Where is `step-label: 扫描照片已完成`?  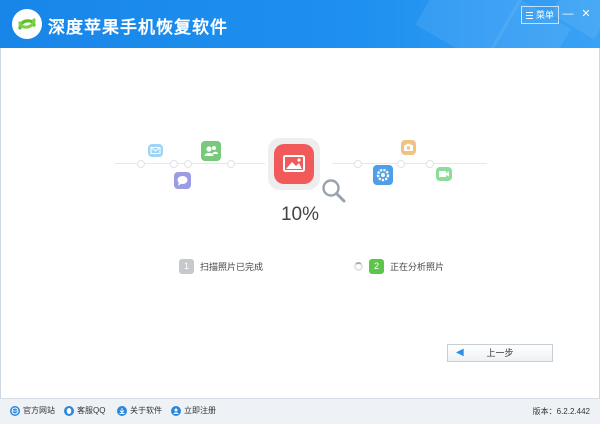
step-label: 扫描照片已完成 is located at coordinates (232, 266).